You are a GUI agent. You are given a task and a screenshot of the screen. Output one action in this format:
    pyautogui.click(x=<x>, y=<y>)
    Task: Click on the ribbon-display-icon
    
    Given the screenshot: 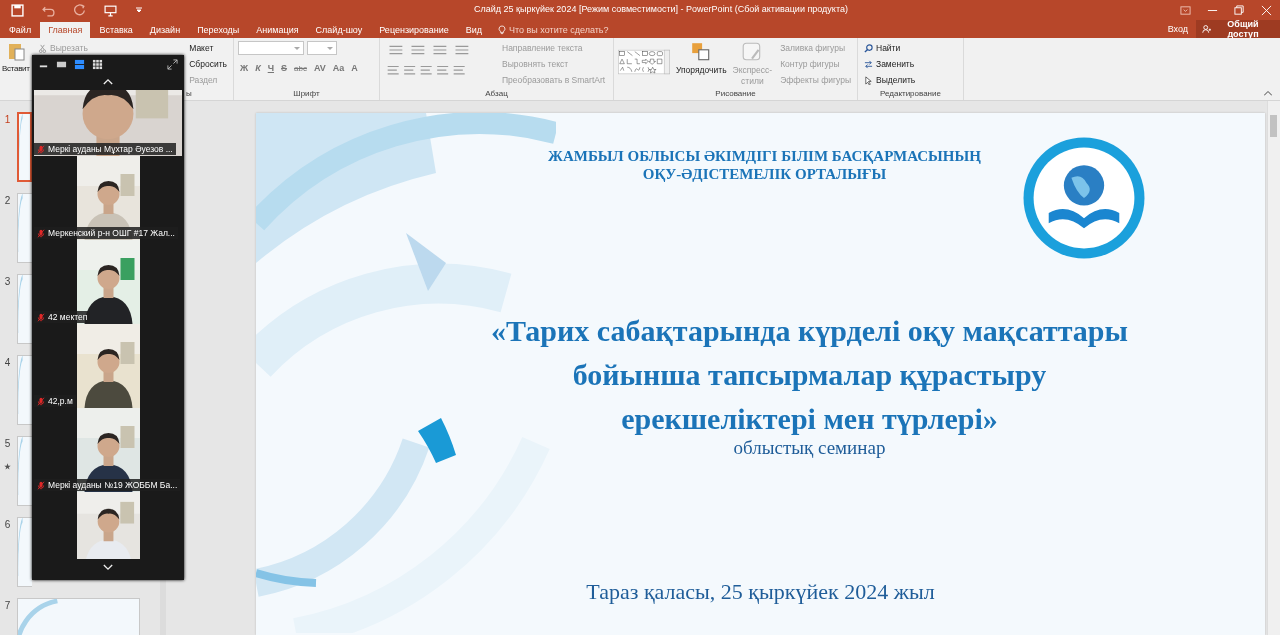 What is the action you would take?
    pyautogui.click(x=1185, y=10)
    